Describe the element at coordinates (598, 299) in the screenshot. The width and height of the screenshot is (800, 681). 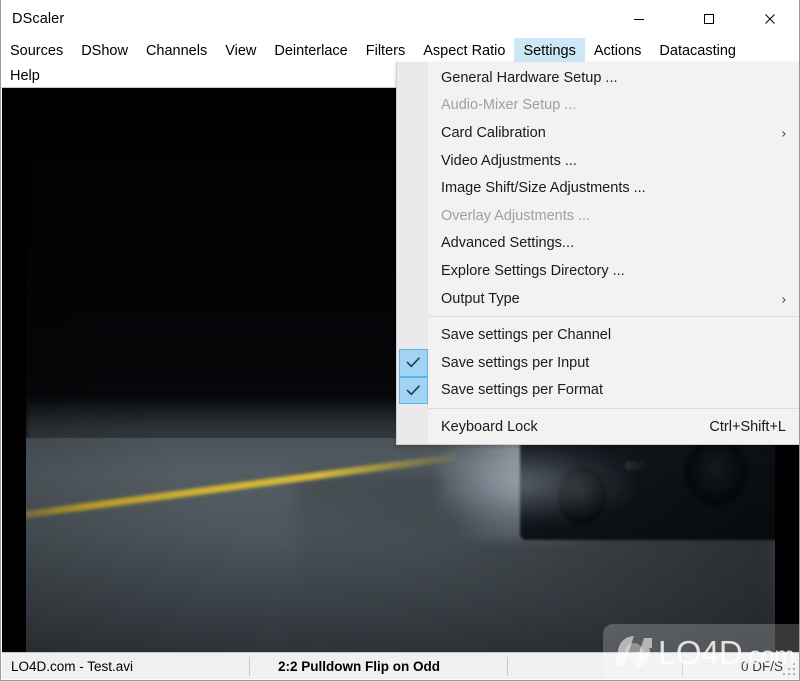
I see `menu-item-output-type: Output Type ›` at that location.